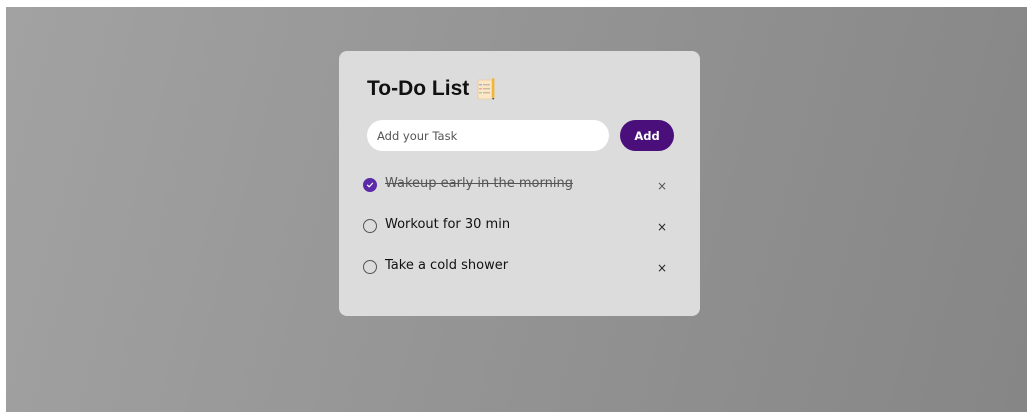 This screenshot has width=1027, height=412. Describe the element at coordinates (479, 183) in the screenshot. I see `task-text: Wakeup early in the morning` at that location.